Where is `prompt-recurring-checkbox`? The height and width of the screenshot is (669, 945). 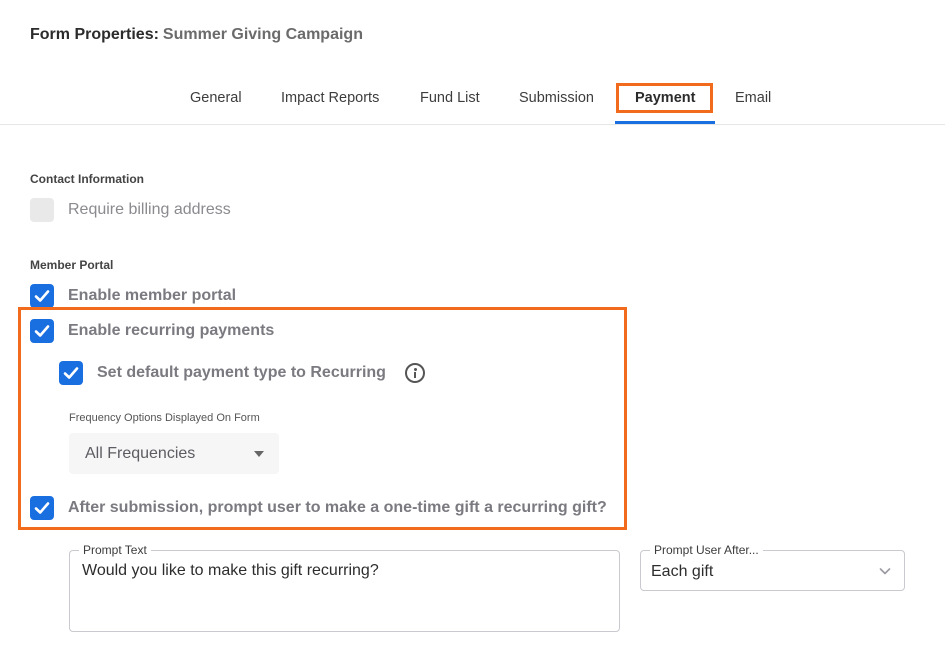
prompt-recurring-checkbox is located at coordinates (42, 508).